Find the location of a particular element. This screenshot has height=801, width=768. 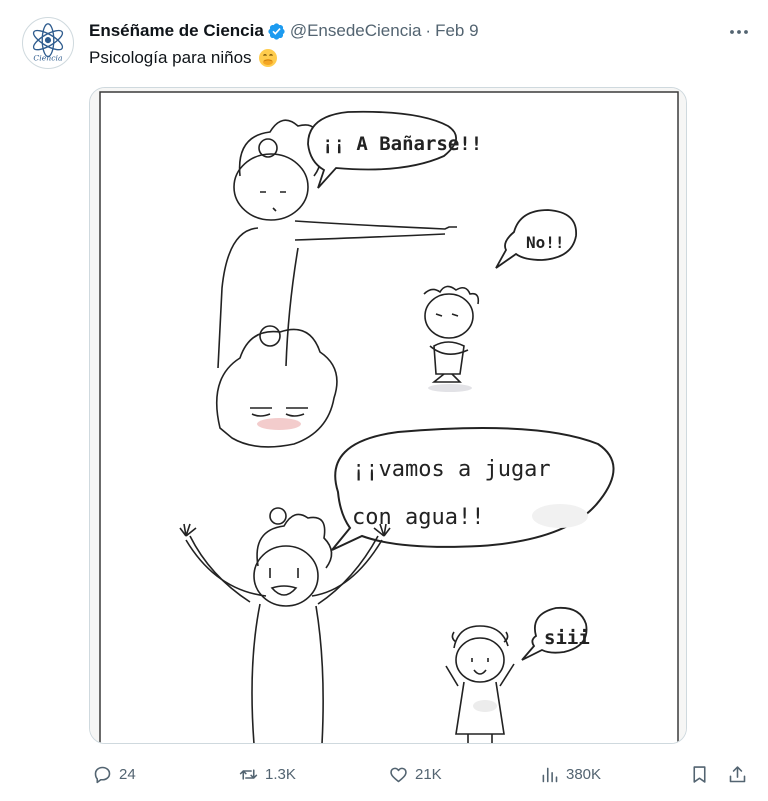

retweet-count: 1.3K is located at coordinates (280, 774).